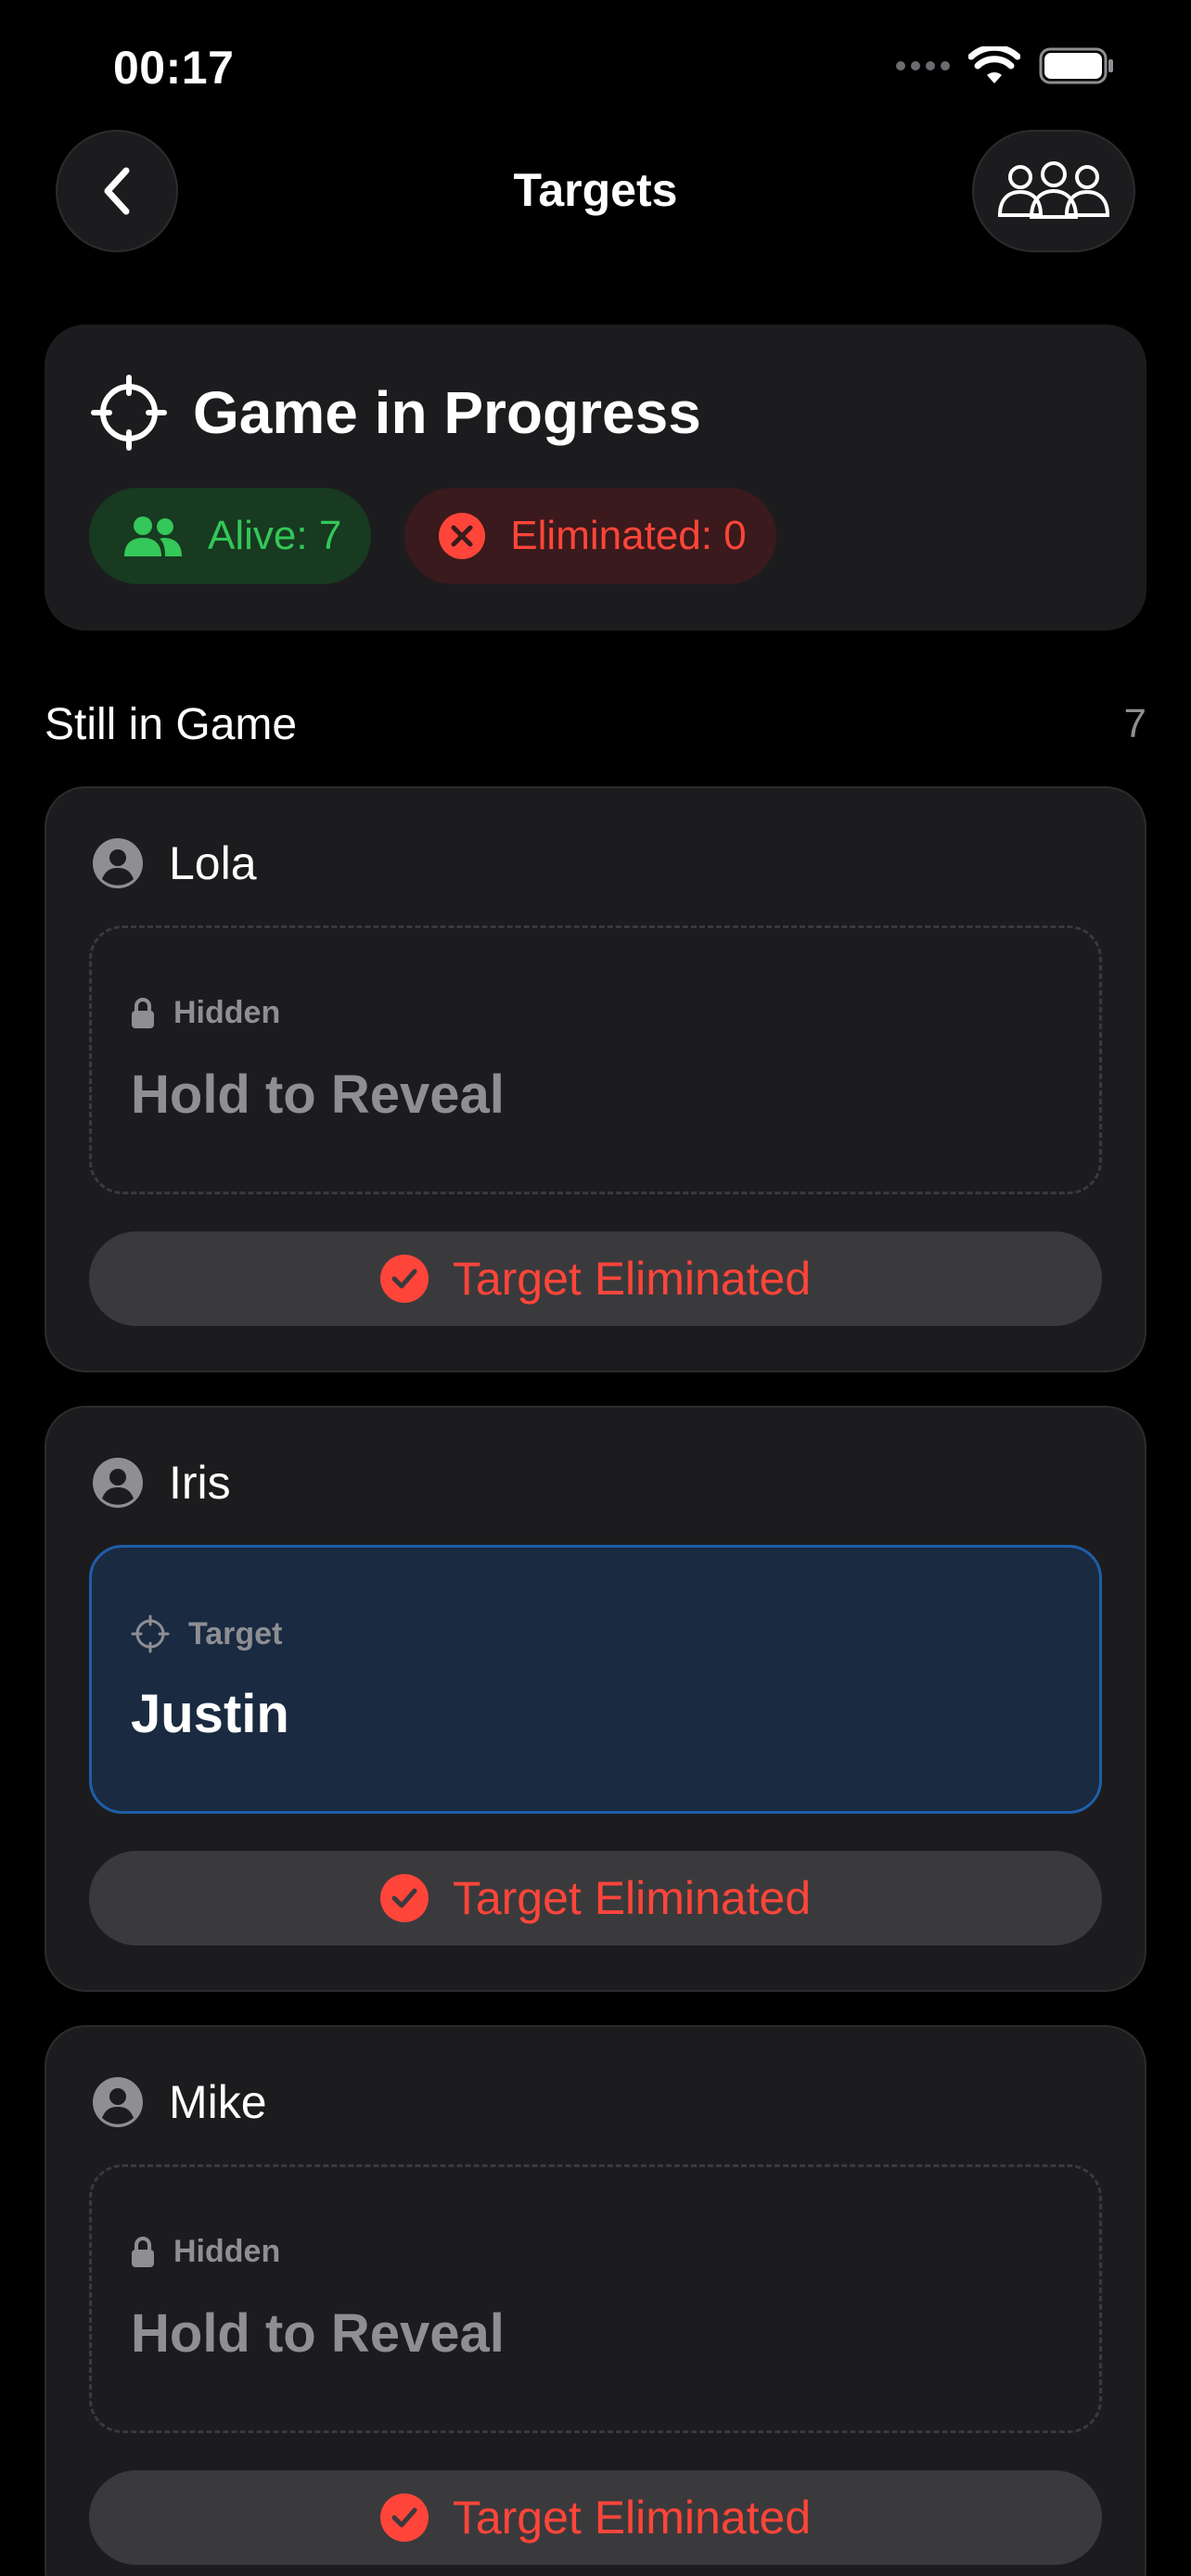  I want to click on game-status-card: Game in Progress Alive: 7 Eliminated: 0, so click(595, 478).